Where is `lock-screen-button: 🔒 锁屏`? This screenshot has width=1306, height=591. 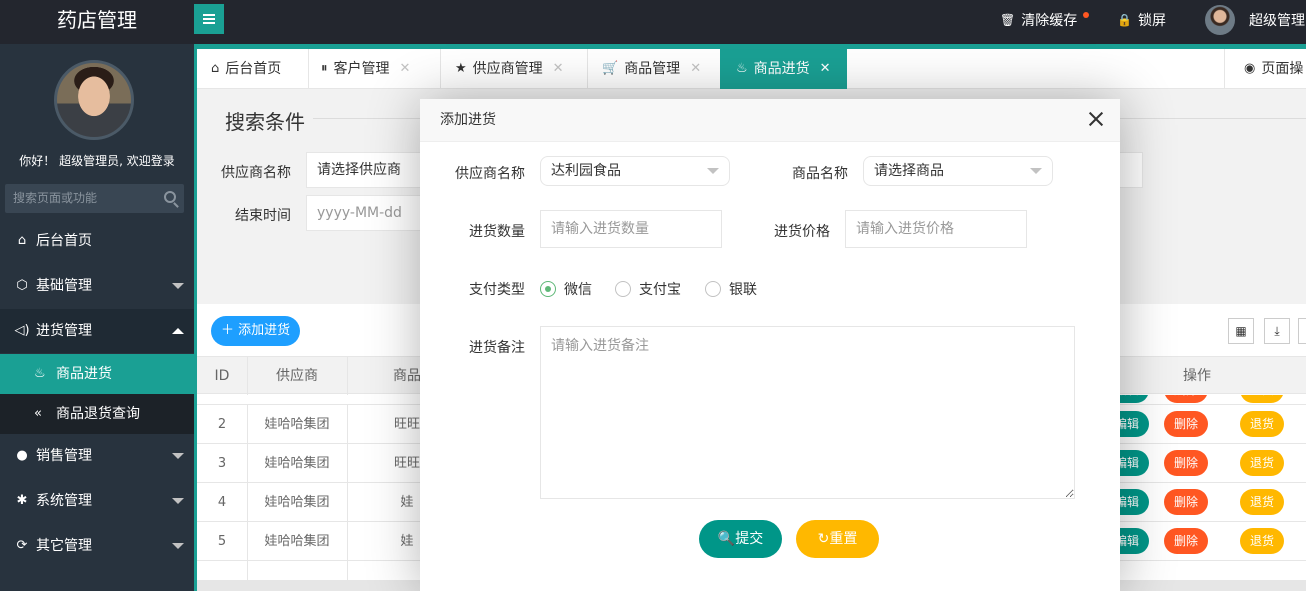 lock-screen-button: 🔒 锁屏 is located at coordinates (1141, 20).